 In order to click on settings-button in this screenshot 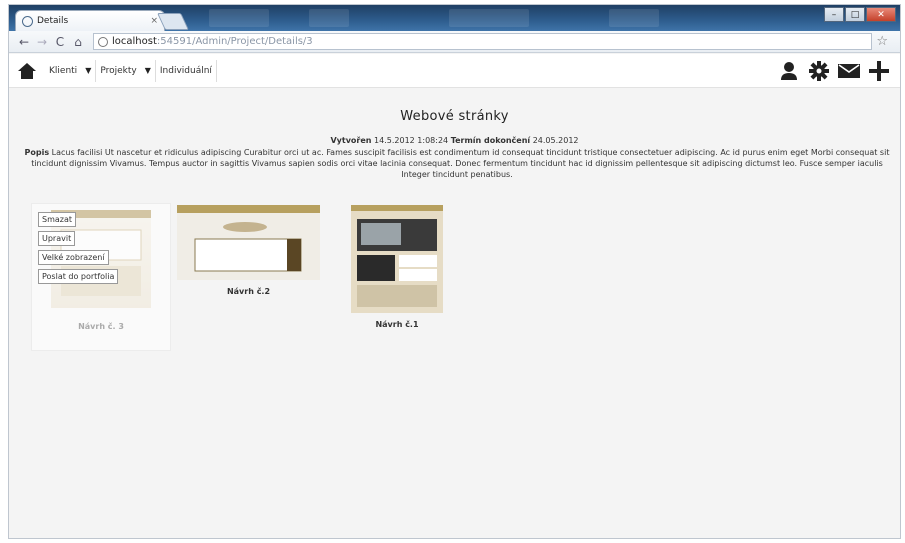, I will do `click(819, 71)`.